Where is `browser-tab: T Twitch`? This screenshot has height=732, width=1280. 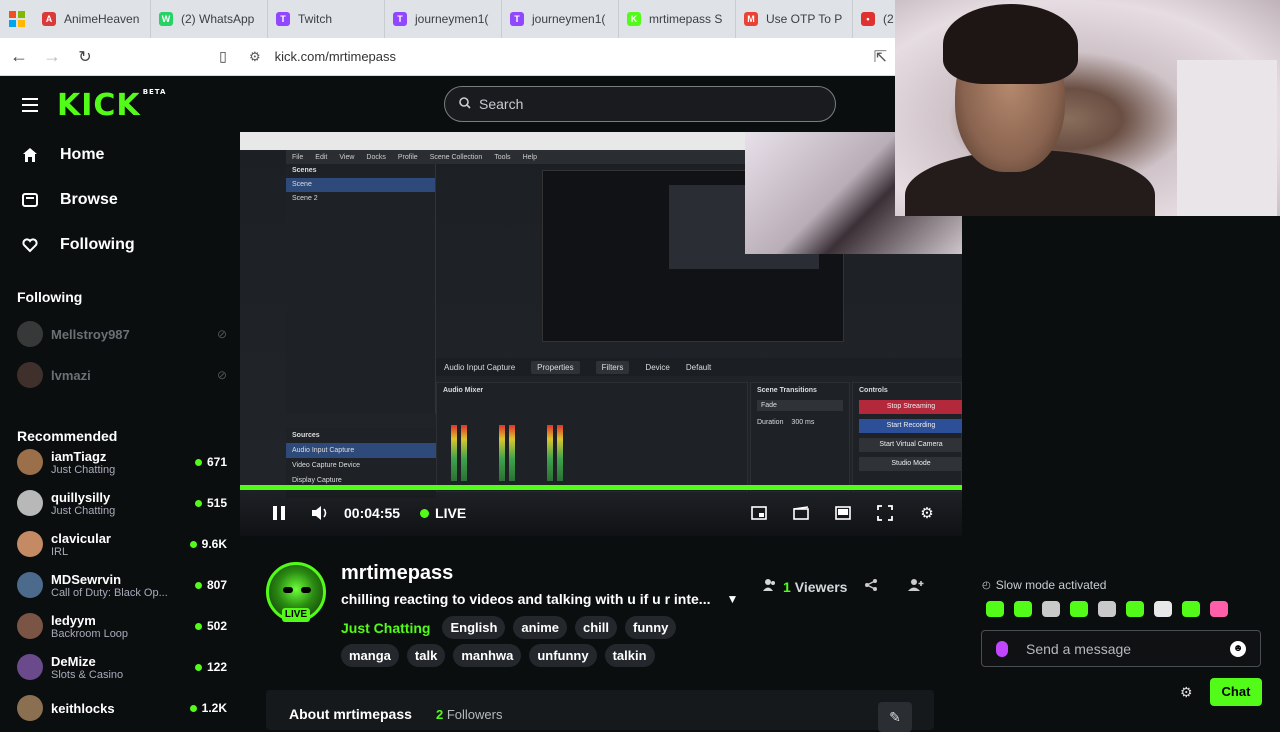
browser-tab: T Twitch is located at coordinates (326, 19).